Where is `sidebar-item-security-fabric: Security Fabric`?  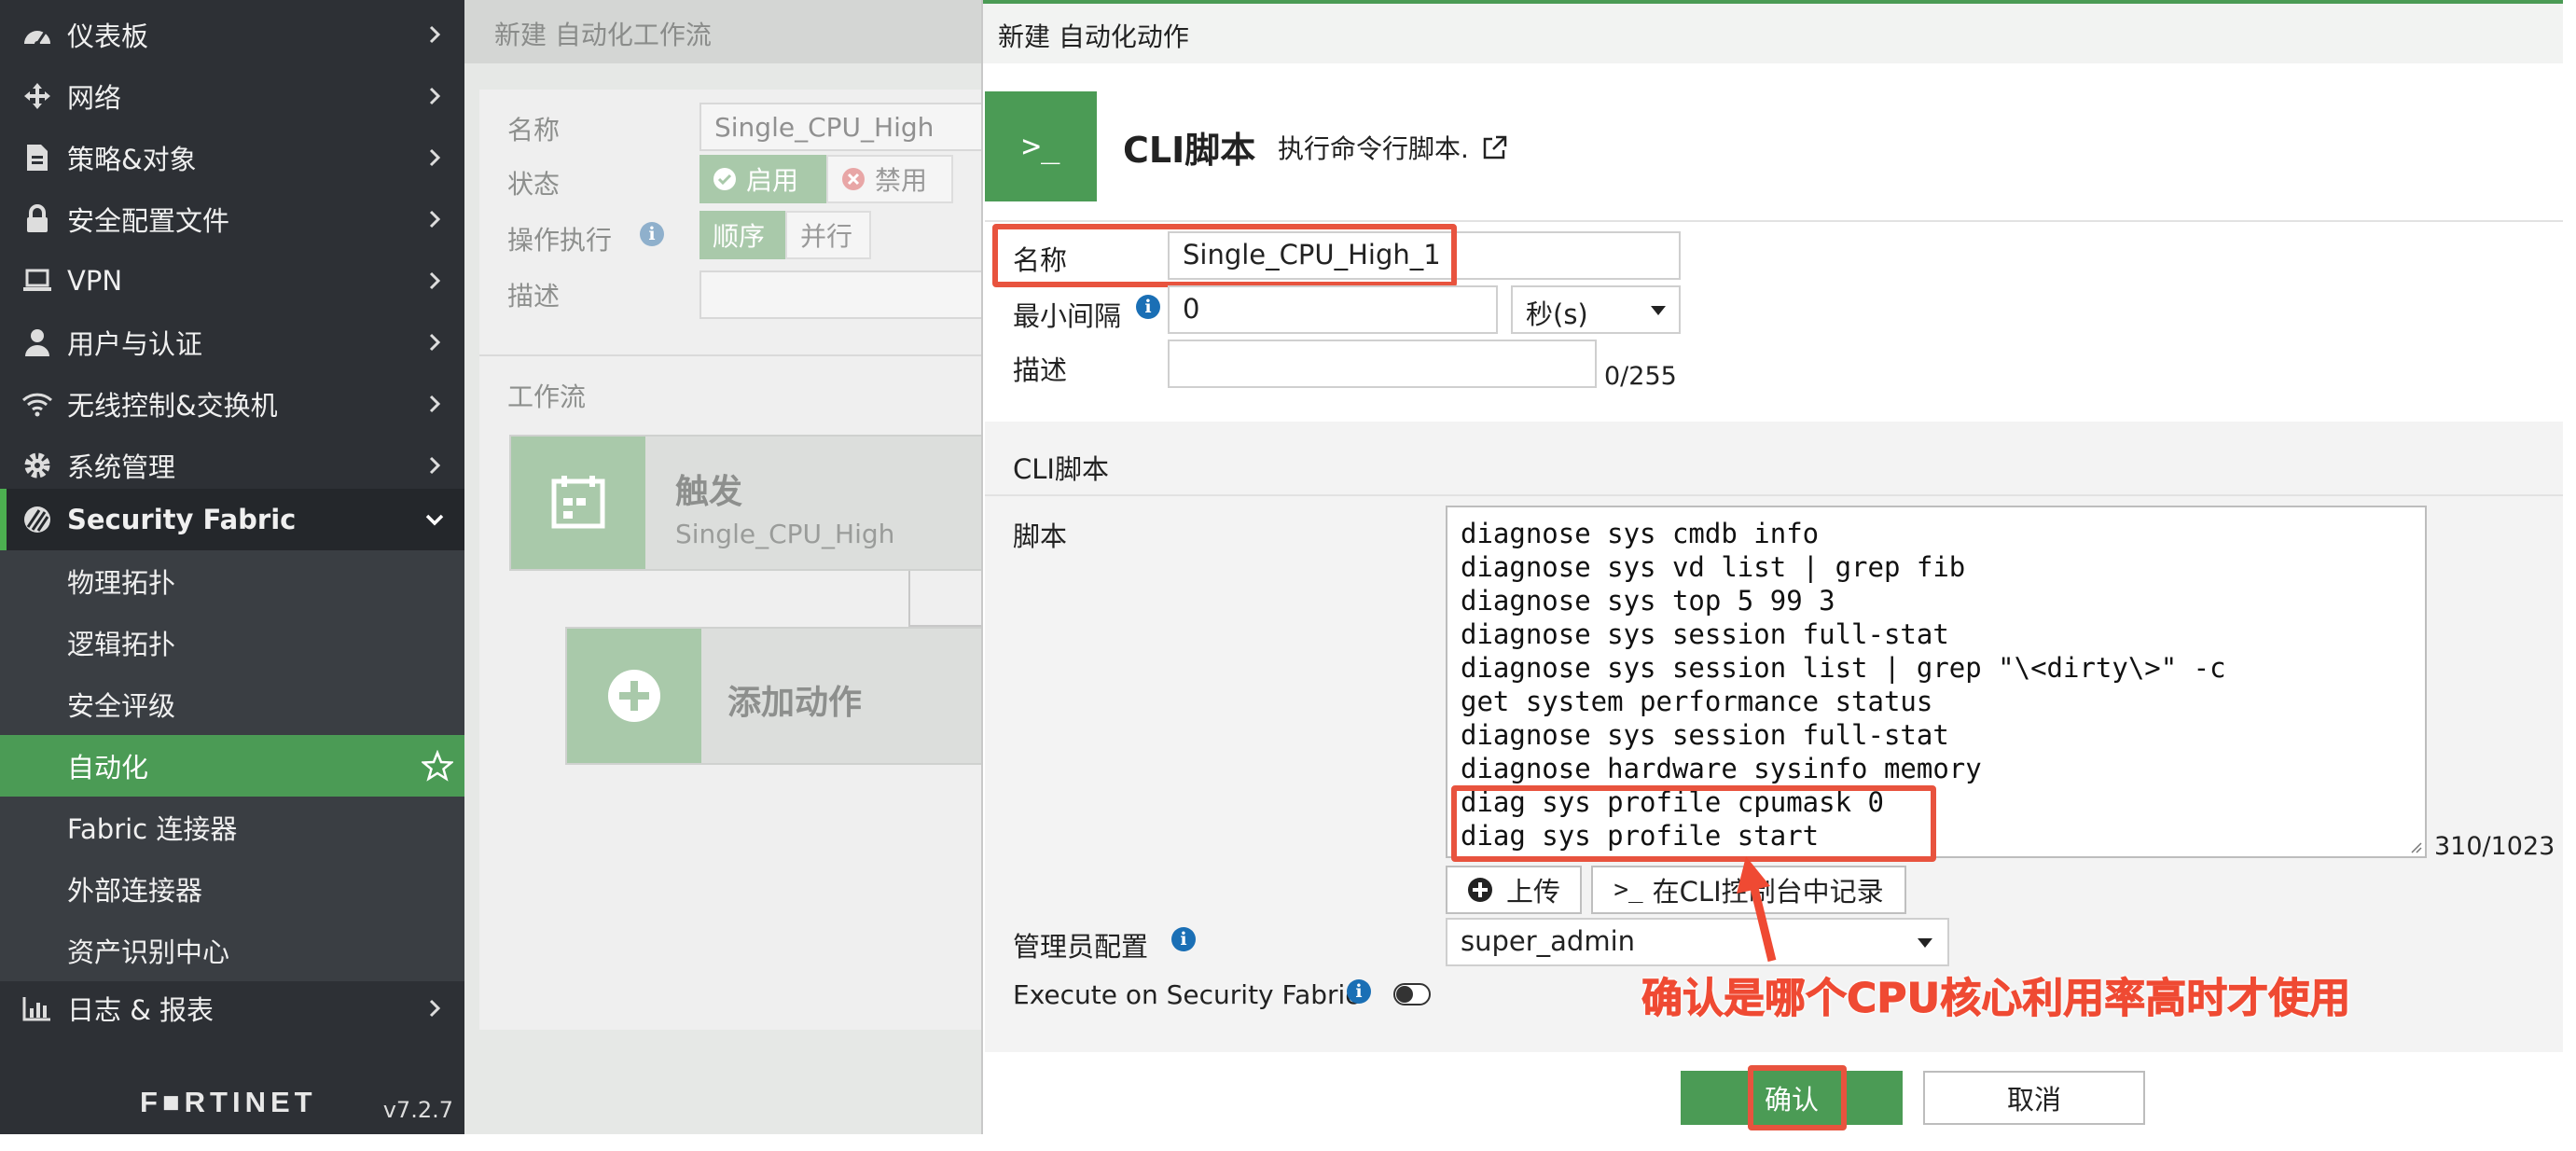
sidebar-item-security-fabric: Security Fabric is located at coordinates (232, 520).